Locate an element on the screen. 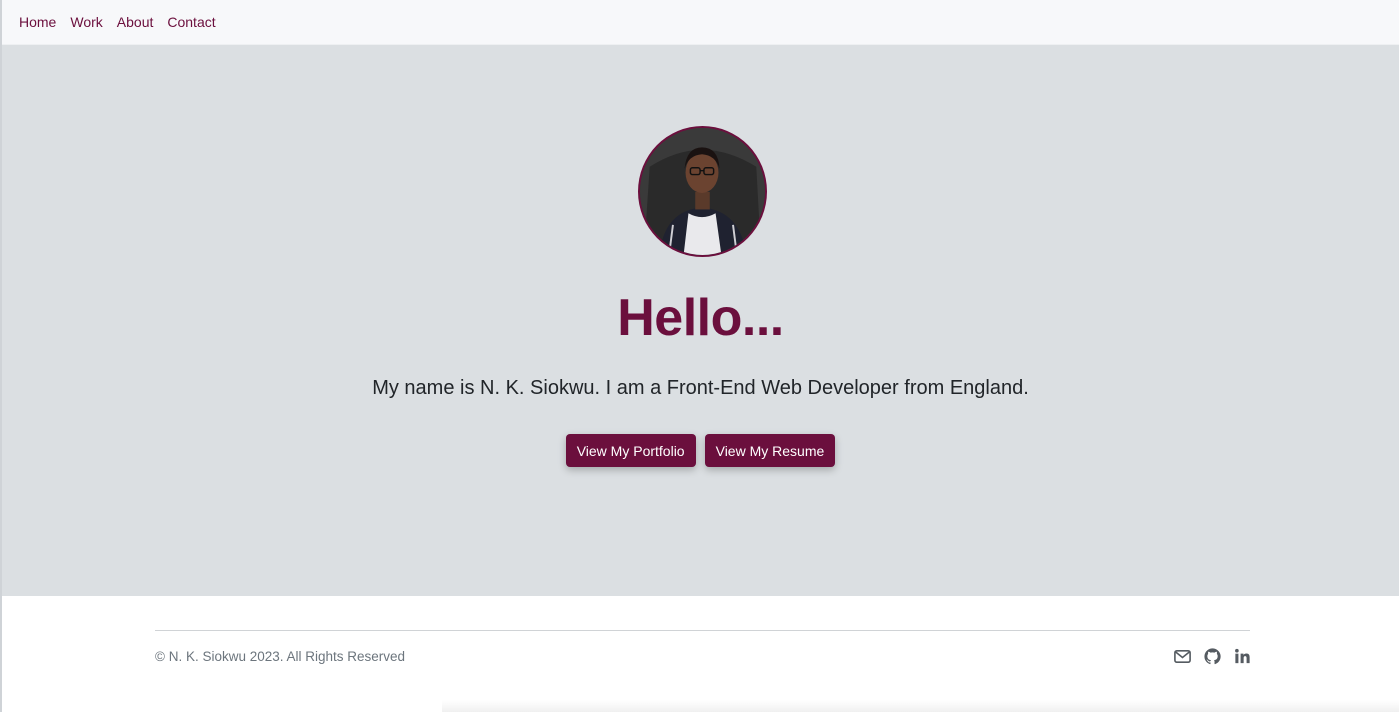 The image size is (1399, 712). footer-divider is located at coordinates (702, 630).